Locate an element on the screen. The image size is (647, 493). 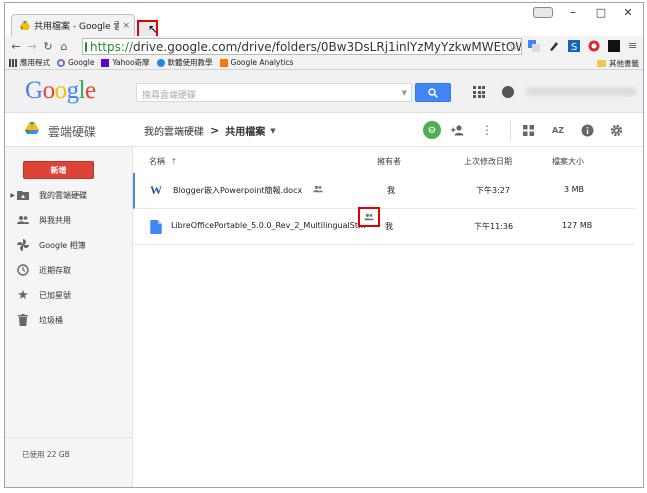
notifications-icon is located at coordinates (508, 92).